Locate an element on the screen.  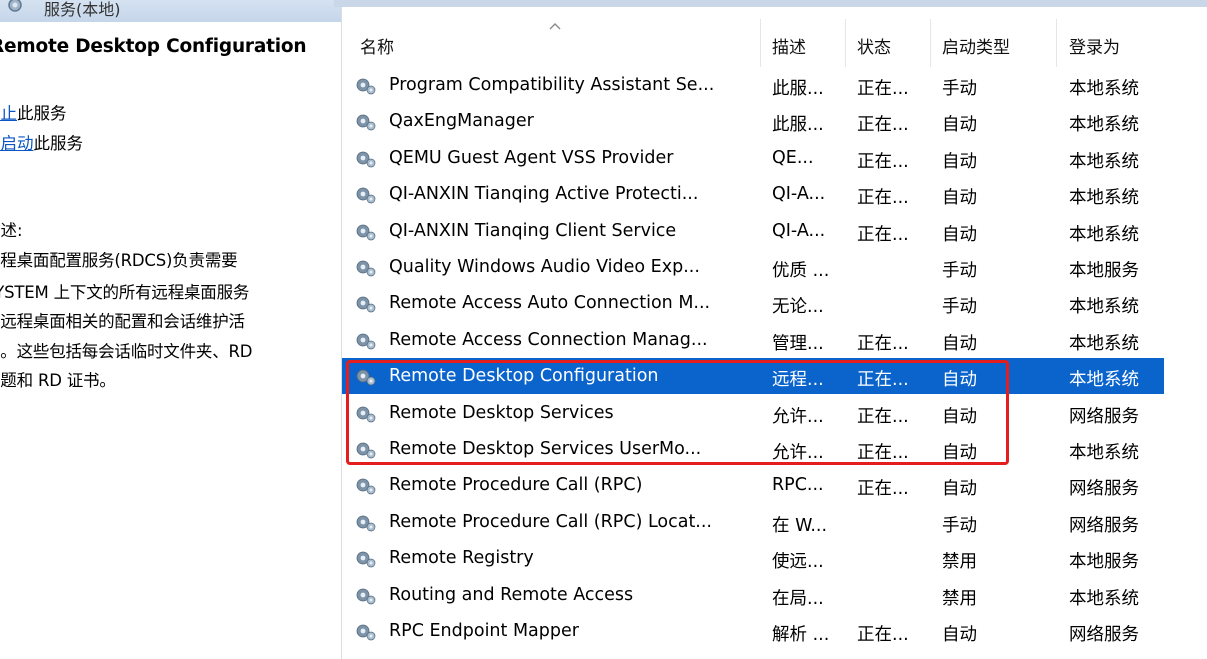
description-line: 动。这些包括每会话临时文件夹、RD is located at coordinates (126, 351).